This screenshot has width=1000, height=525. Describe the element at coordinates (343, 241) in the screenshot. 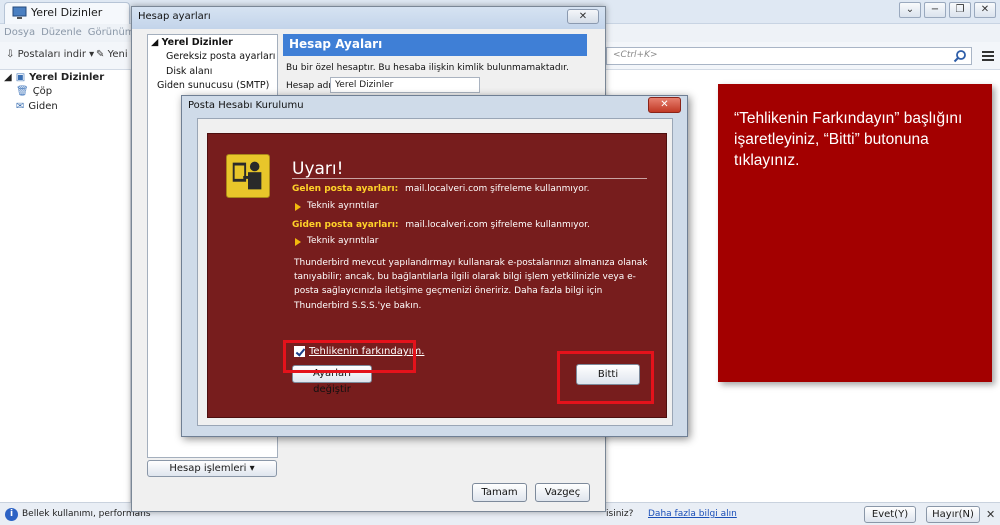

I see `technical-details-2: Teknik ayrıntılar` at that location.